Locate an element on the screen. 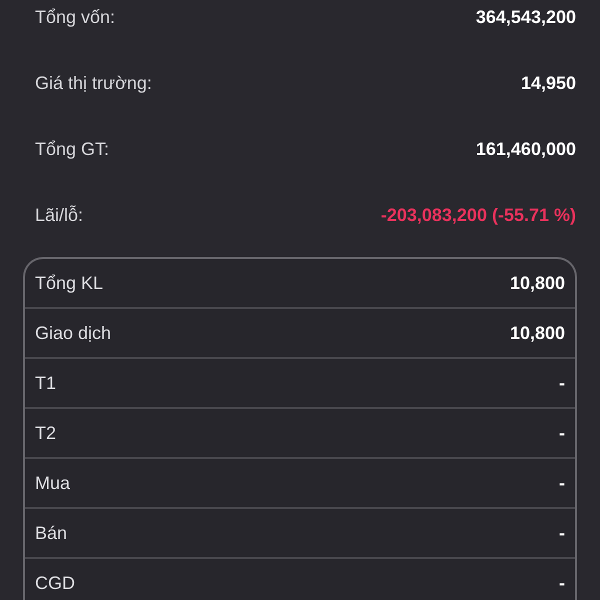 Image resolution: width=600 pixels, height=600 pixels. detail-label: Mua is located at coordinates (52, 483).